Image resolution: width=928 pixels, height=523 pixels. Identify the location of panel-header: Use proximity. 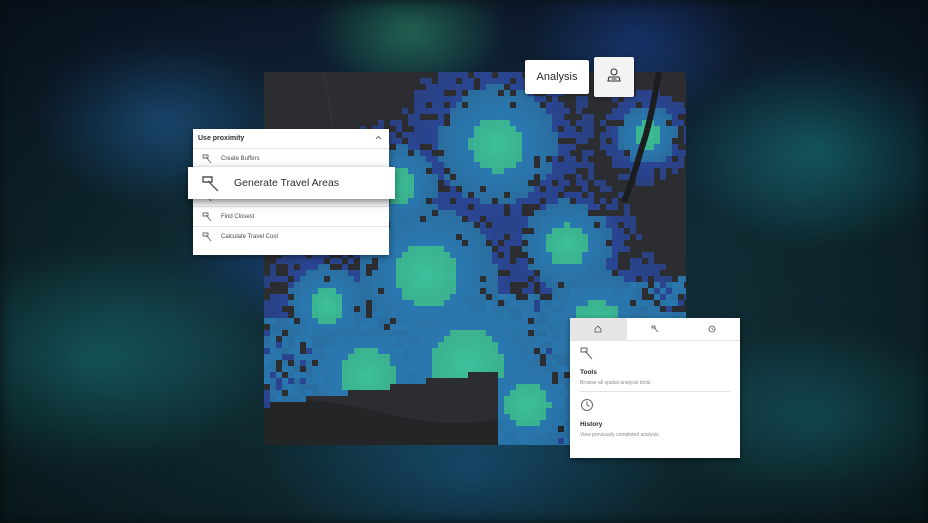
(291, 139).